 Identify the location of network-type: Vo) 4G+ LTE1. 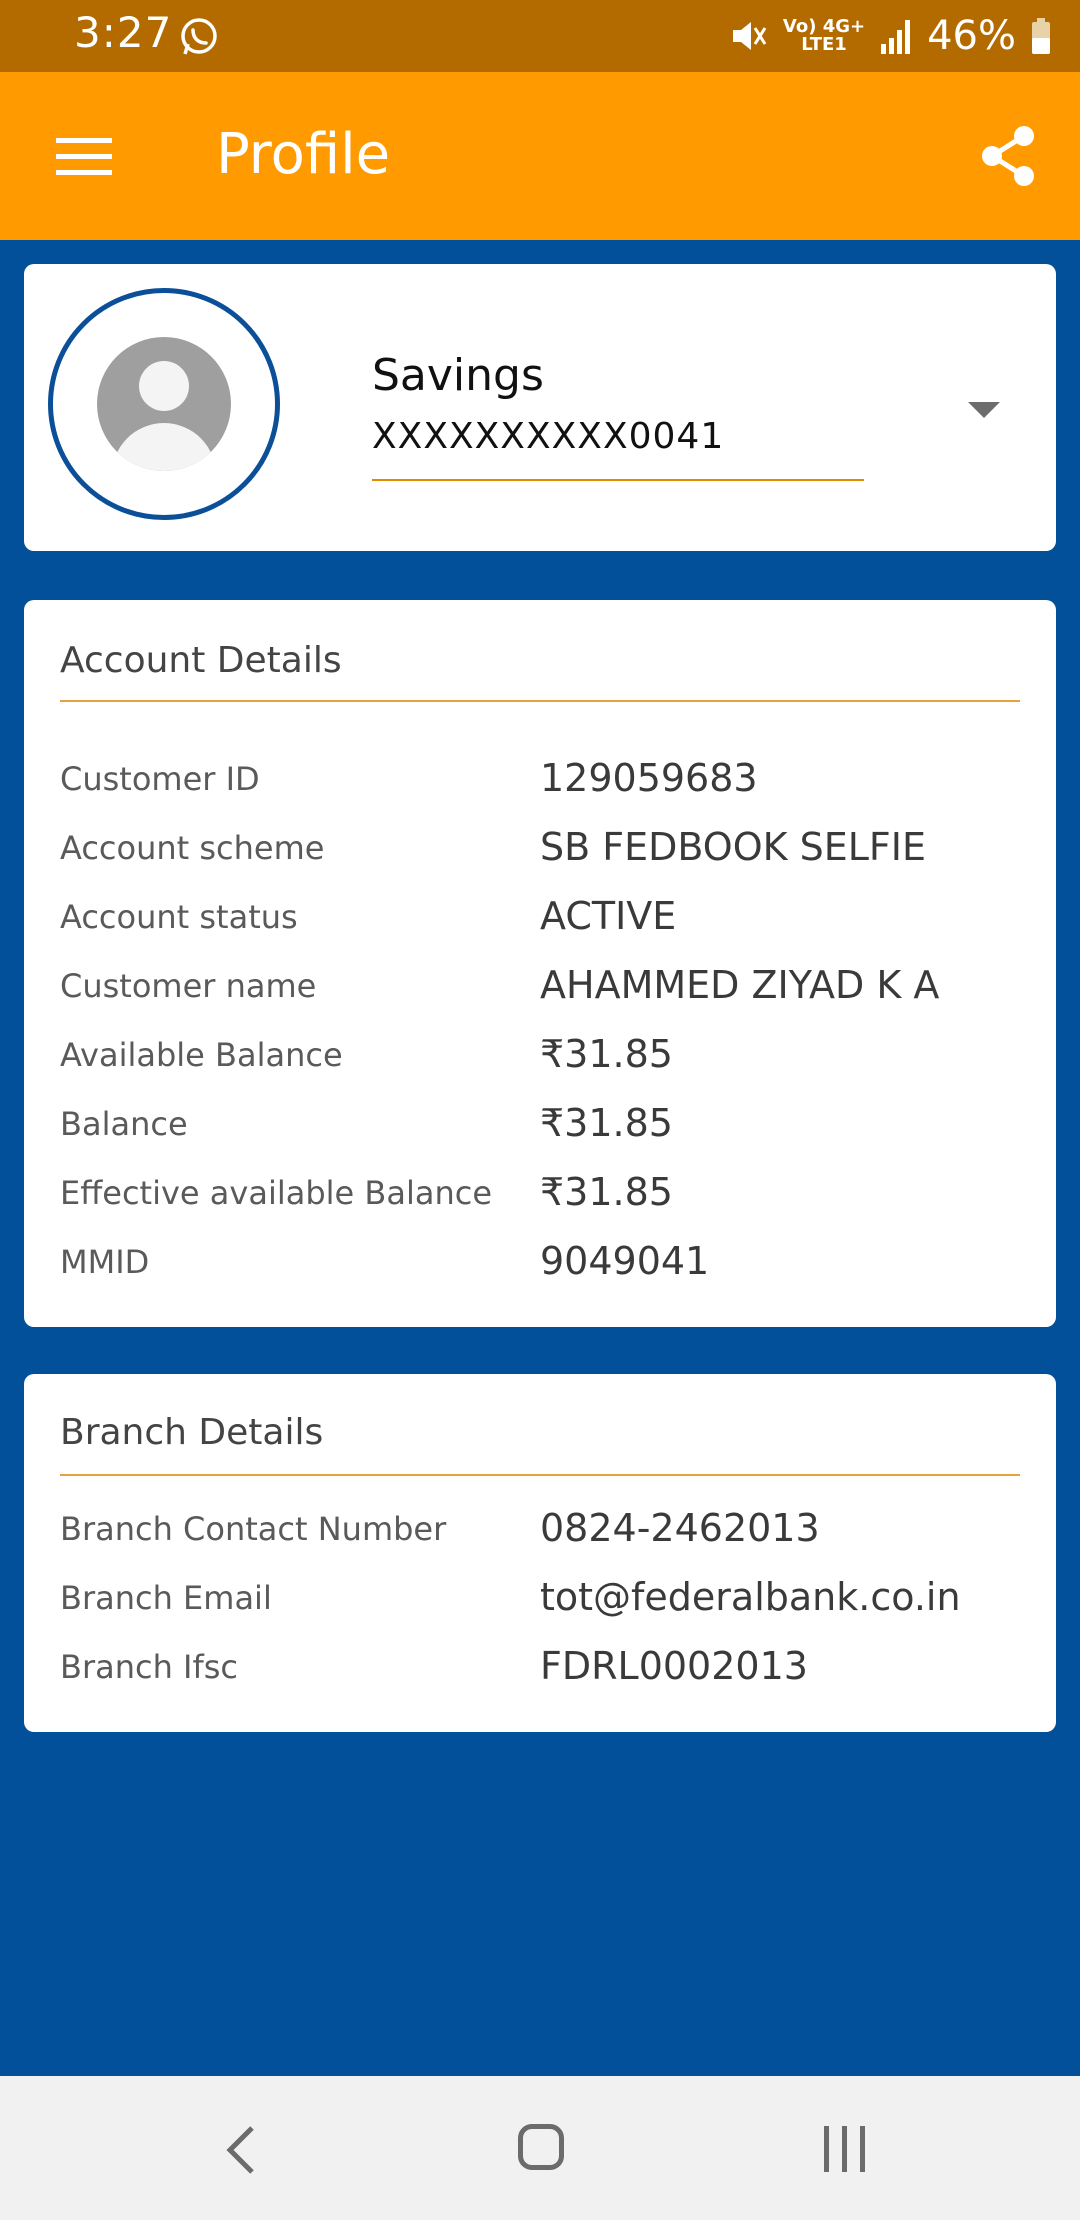
(824, 36).